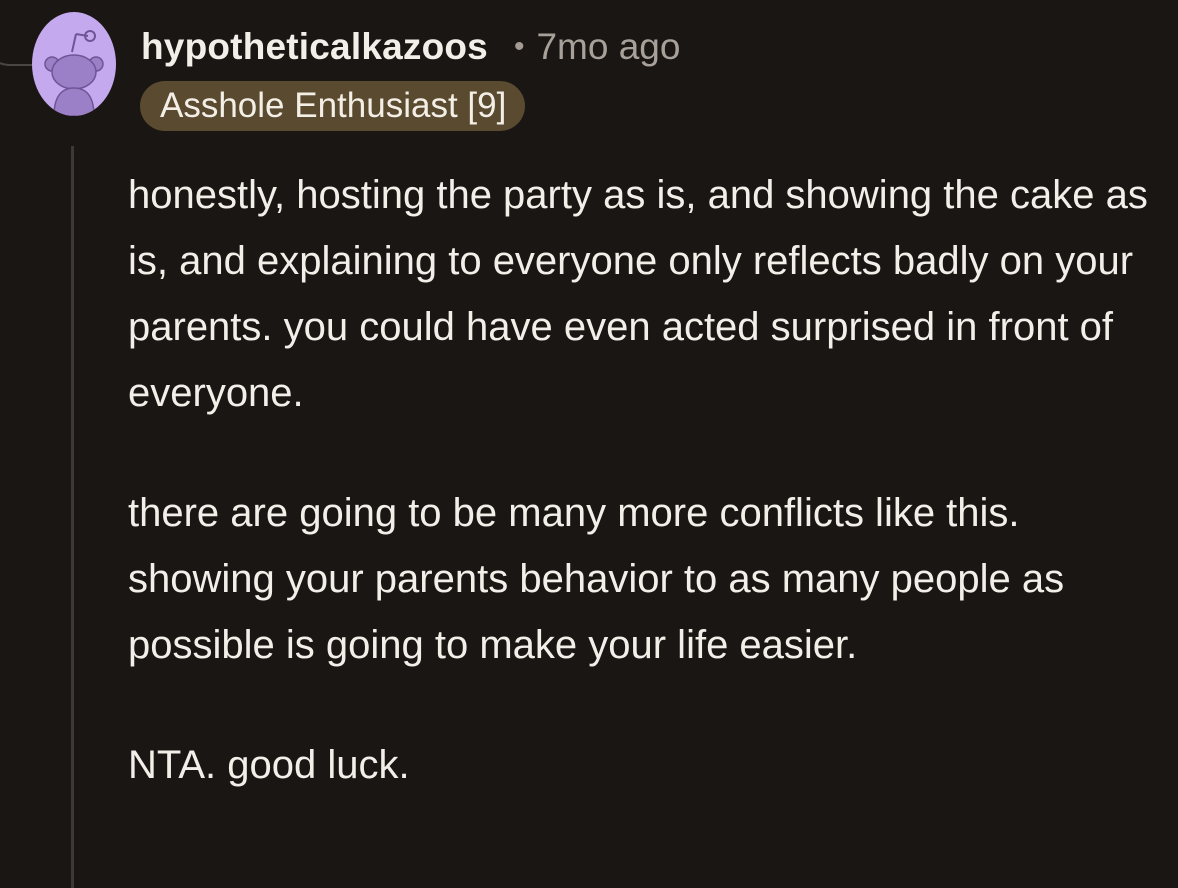  I want to click on reddit-snoo-avatar-icon, so click(74, 73).